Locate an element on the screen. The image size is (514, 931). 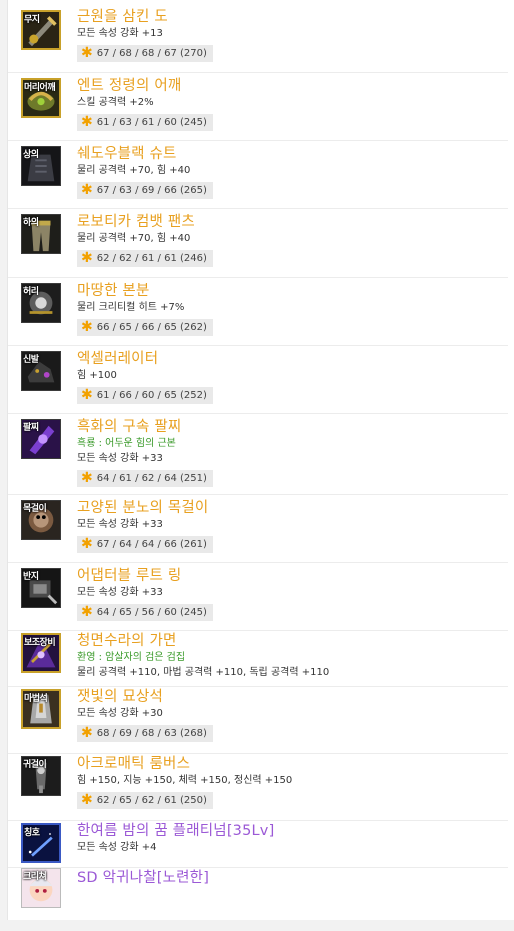
item-option: 힘 +100 is located at coordinates (97, 375).